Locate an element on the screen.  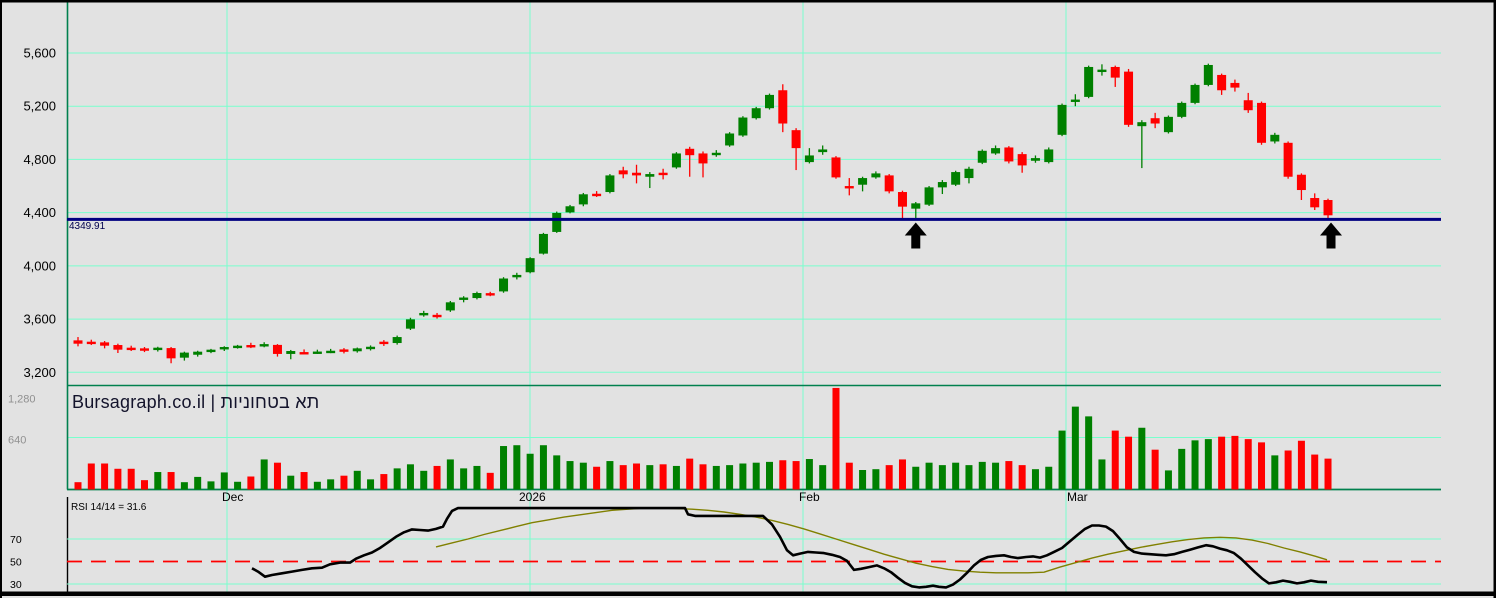
price-tick-5600: 5,600 is located at coordinates (39, 53).